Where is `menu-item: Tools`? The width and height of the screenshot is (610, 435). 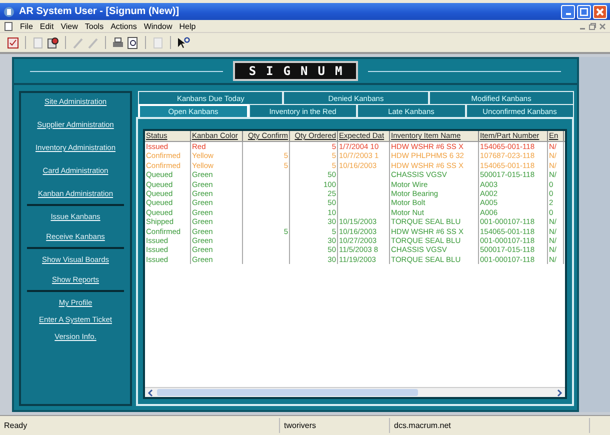 menu-item: Tools is located at coordinates (94, 26).